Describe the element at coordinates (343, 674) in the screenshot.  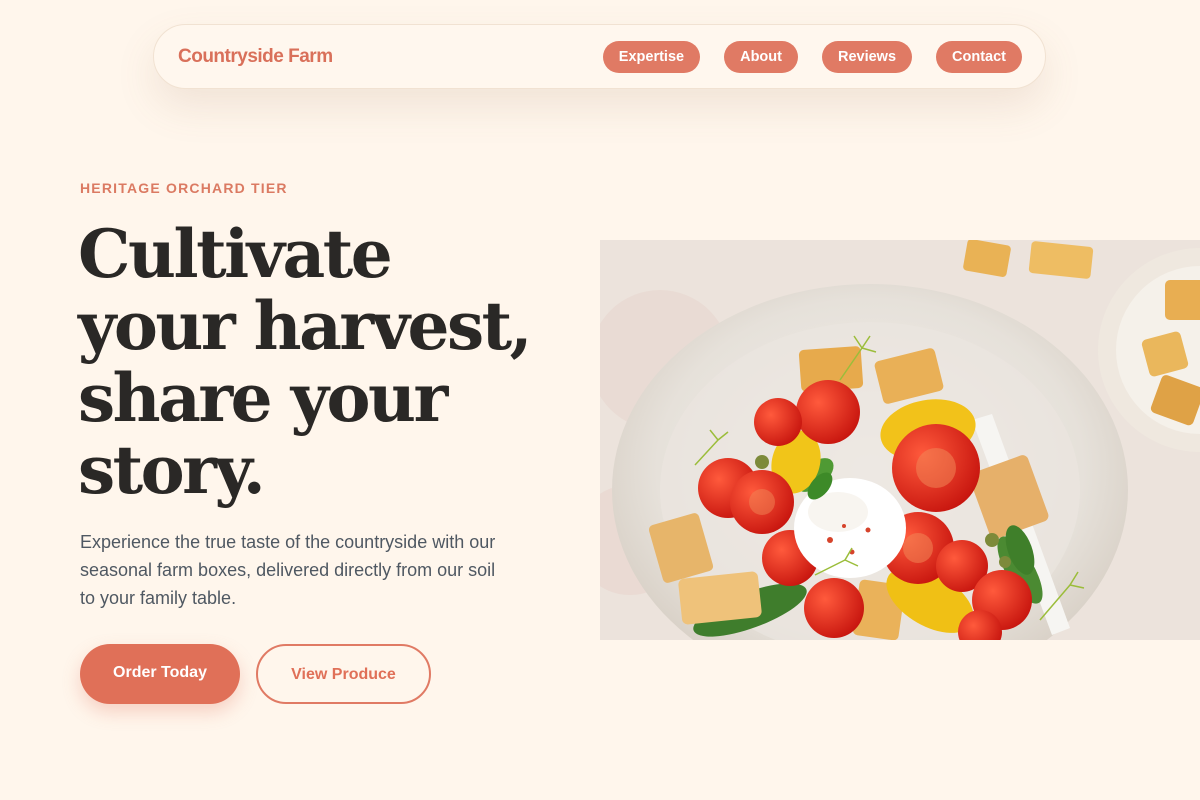
I see `view-produce-button: View Produce` at that location.